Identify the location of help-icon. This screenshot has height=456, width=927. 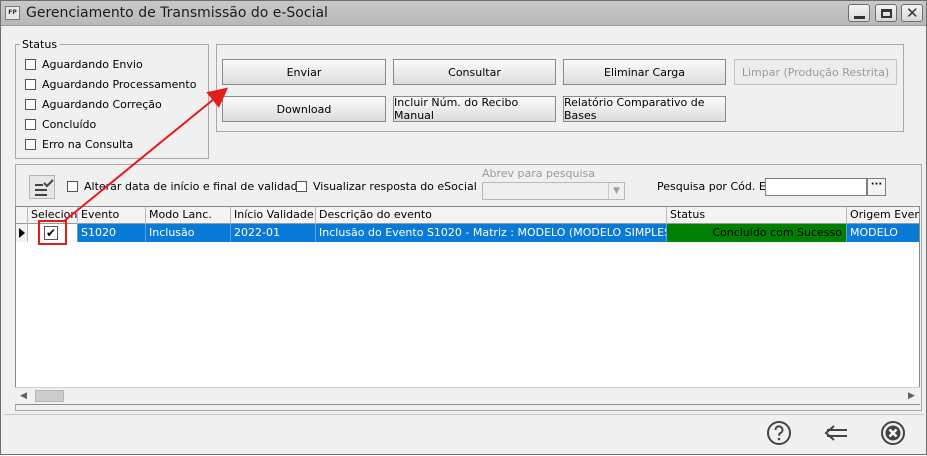
(779, 433).